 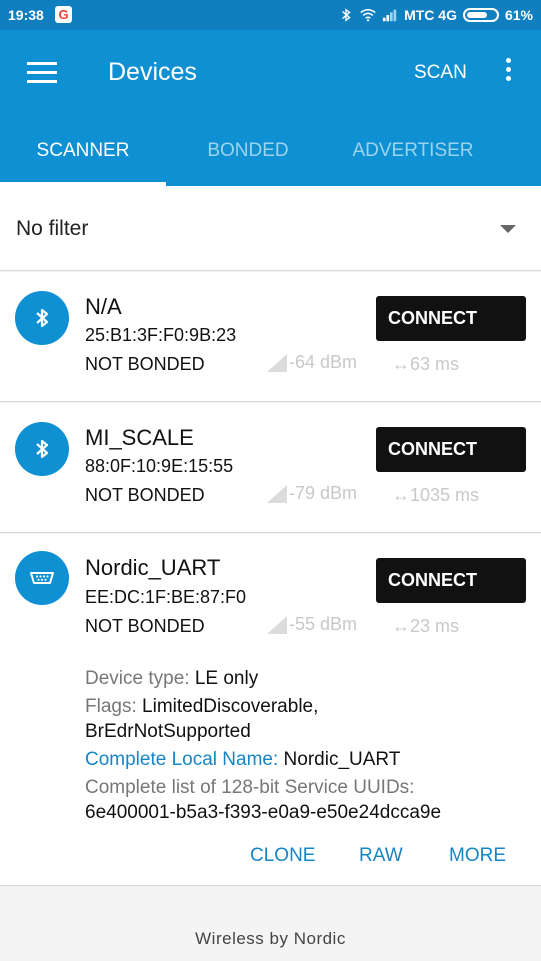 I want to click on filter-dropdown: No filter, so click(x=270, y=228).